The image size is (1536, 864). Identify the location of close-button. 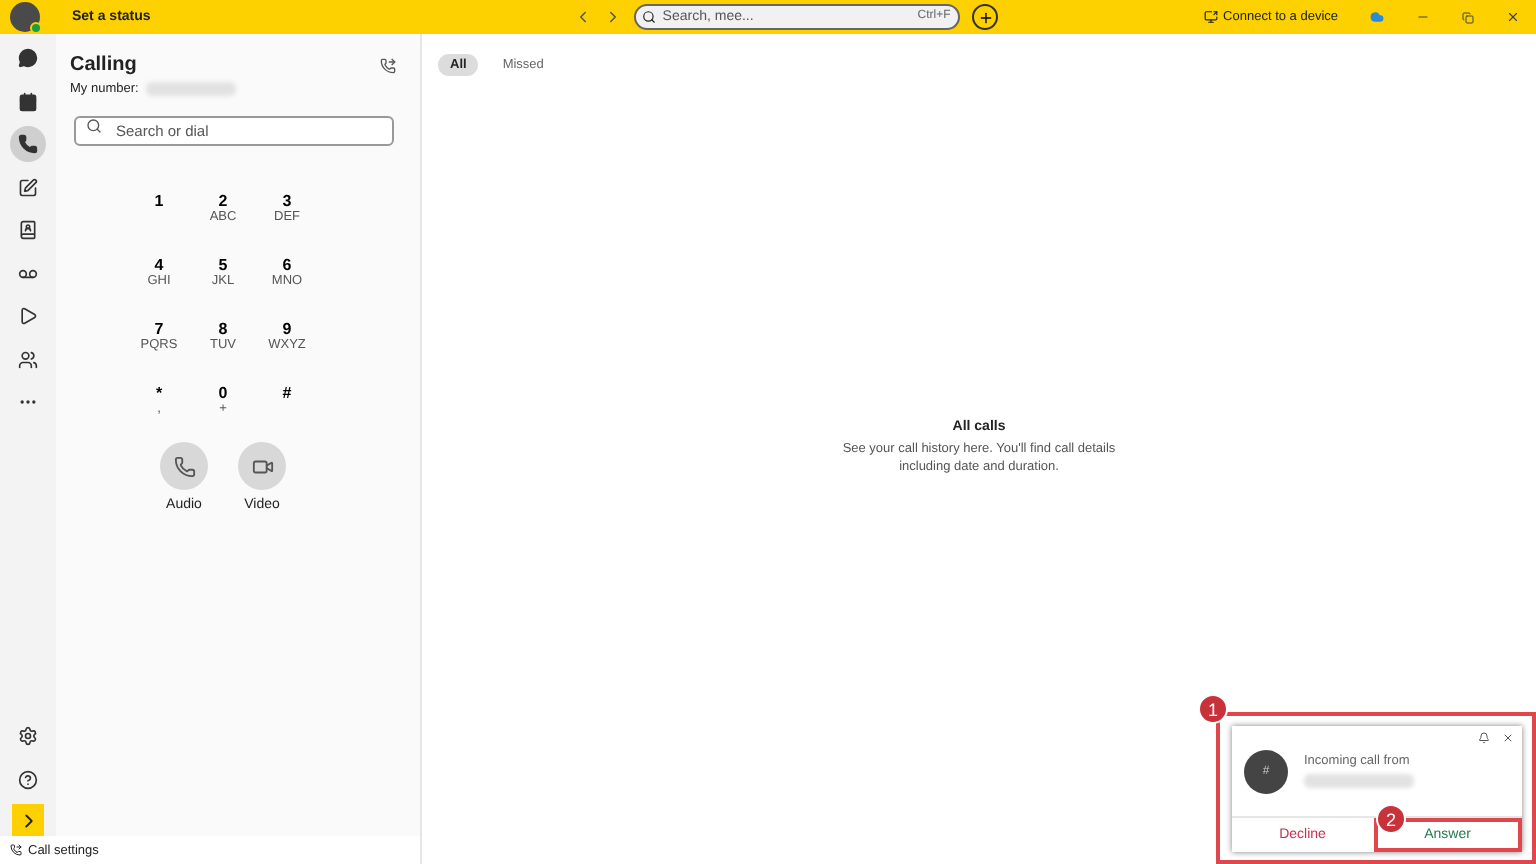
(1513, 17).